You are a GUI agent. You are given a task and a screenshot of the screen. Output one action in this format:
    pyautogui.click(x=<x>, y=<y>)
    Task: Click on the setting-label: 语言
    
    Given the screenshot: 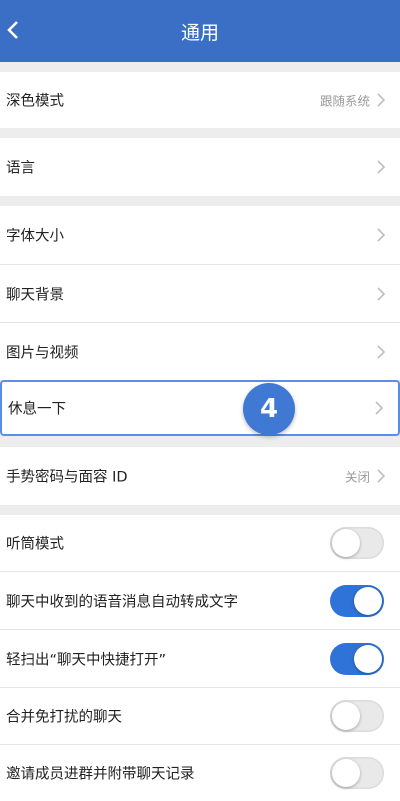 What is the action you would take?
    pyautogui.click(x=20, y=168)
    